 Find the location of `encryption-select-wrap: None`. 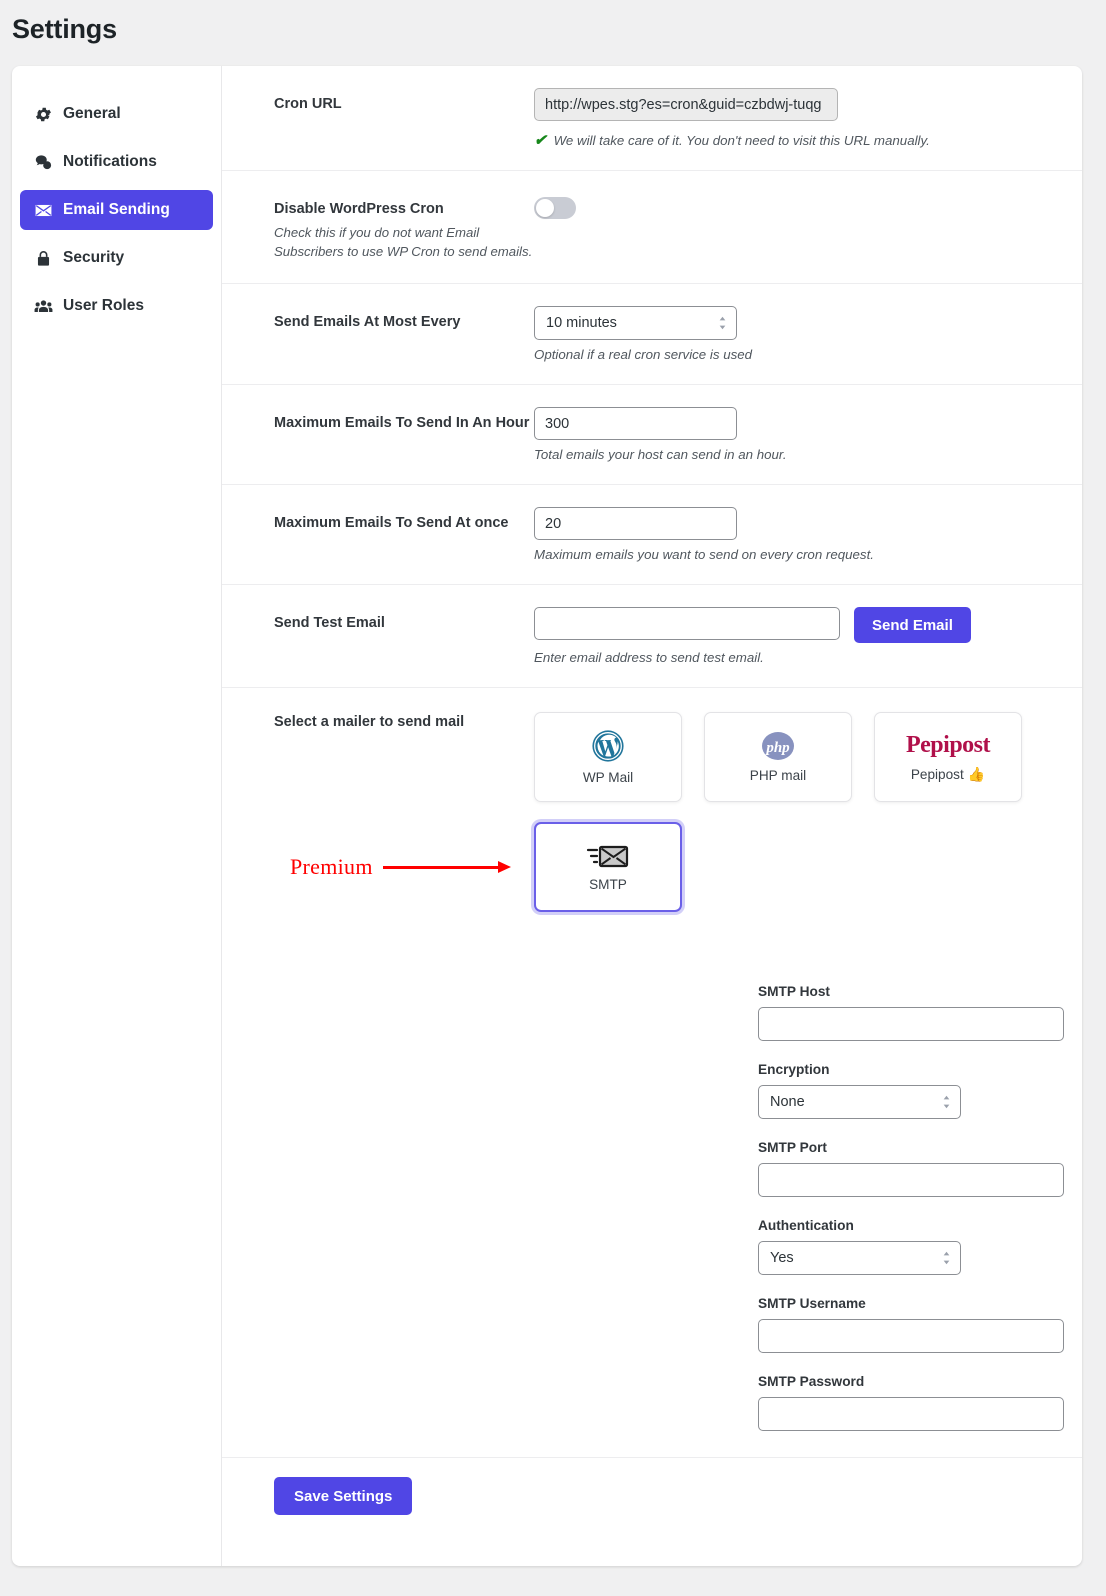

encryption-select-wrap: None is located at coordinates (859, 1102).